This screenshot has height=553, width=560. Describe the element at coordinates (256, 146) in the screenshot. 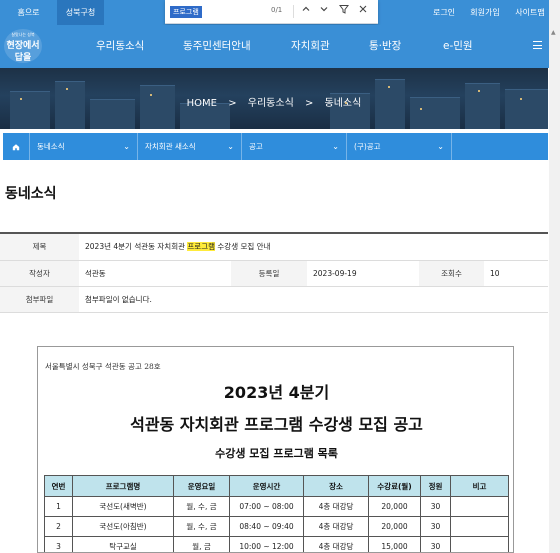

I see `subnav-label: 공고` at that location.